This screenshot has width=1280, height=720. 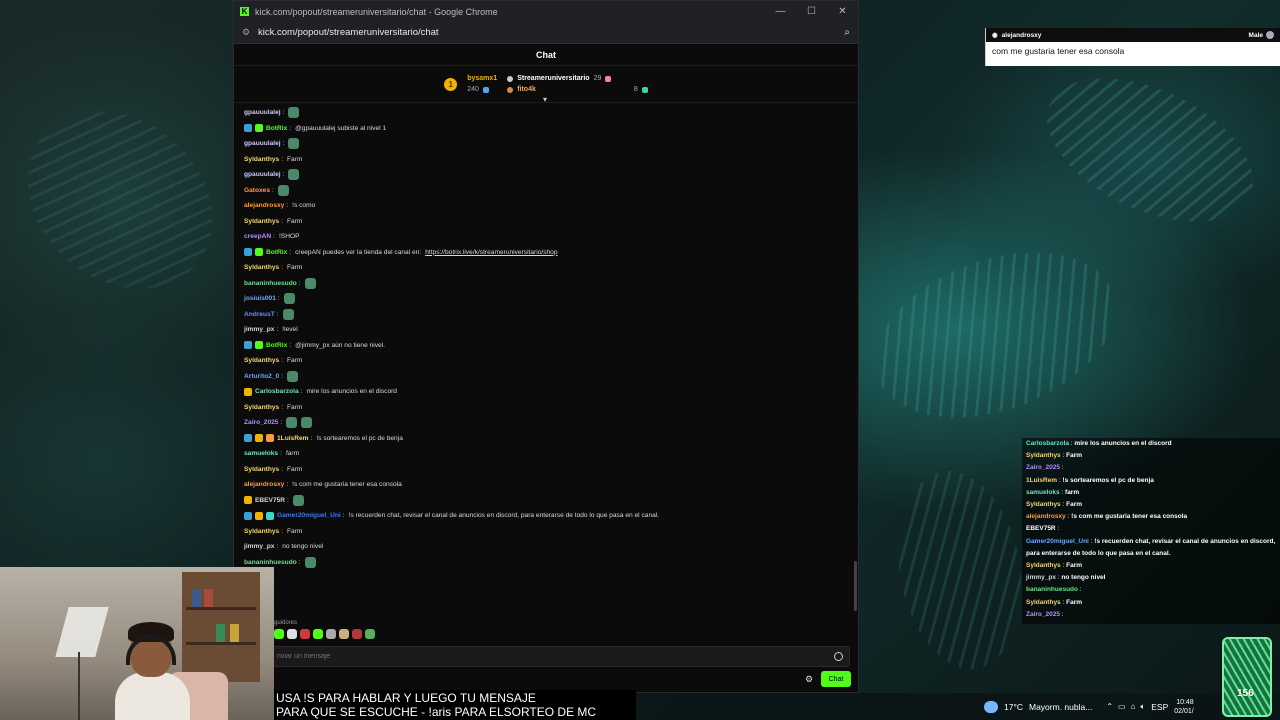 What do you see at coordinates (1074, 505) in the screenshot?
I see `overlay-chat-text: Farm` at bounding box center [1074, 505].